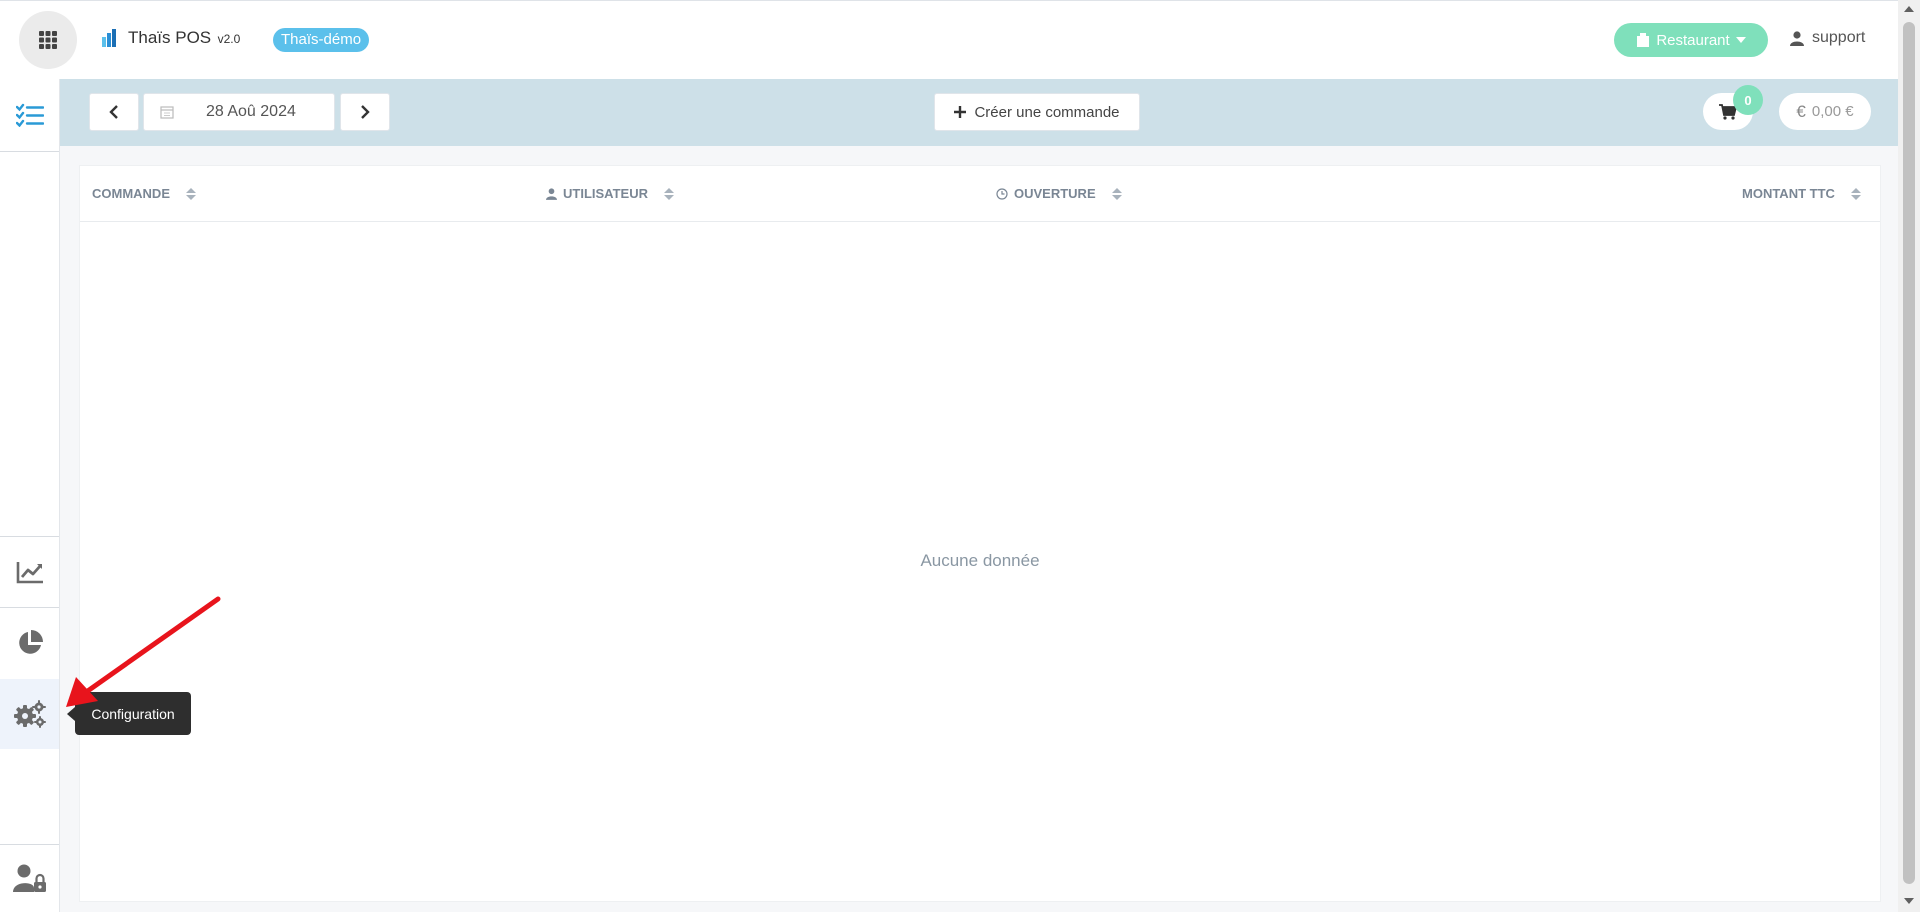 The image size is (1920, 912). I want to click on sidebar-item-orders, so click(29, 115).